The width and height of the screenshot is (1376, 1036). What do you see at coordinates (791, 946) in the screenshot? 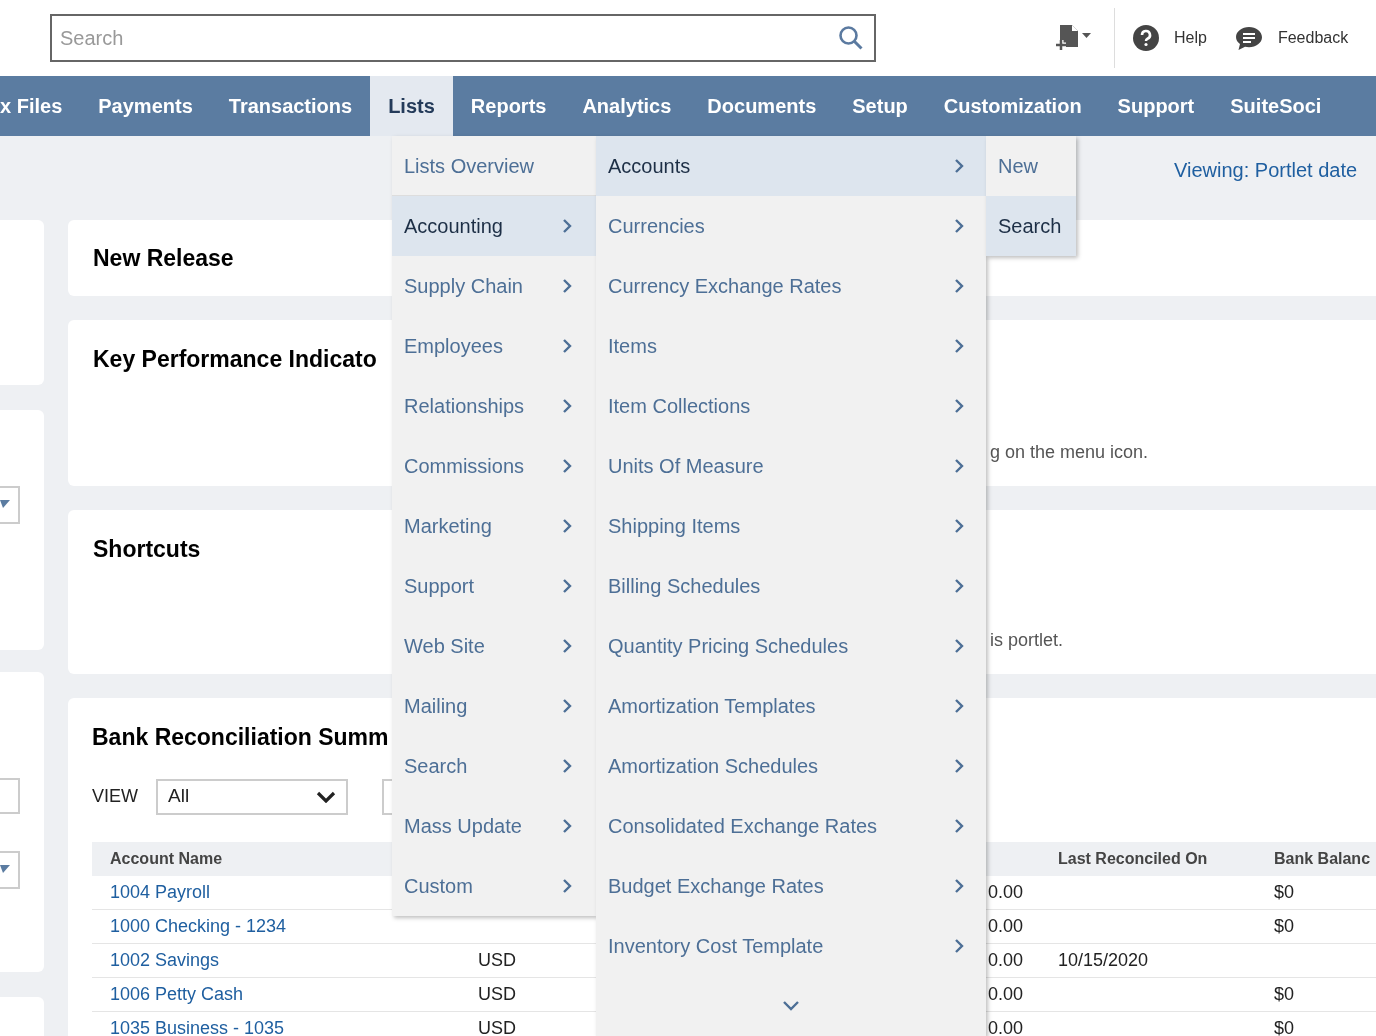
I see `menu-item: Inventory Cost Template` at bounding box center [791, 946].